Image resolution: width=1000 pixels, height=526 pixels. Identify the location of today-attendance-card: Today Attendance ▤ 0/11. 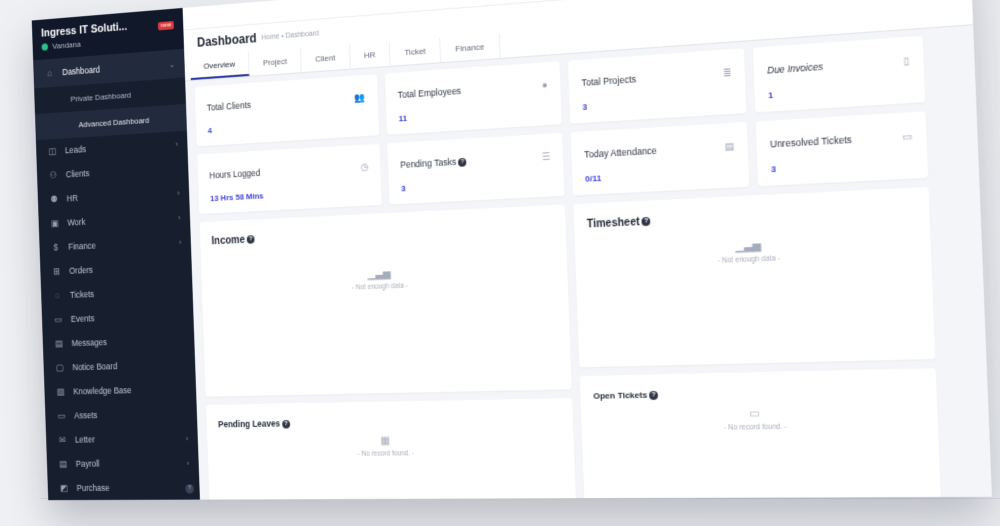
(660, 158).